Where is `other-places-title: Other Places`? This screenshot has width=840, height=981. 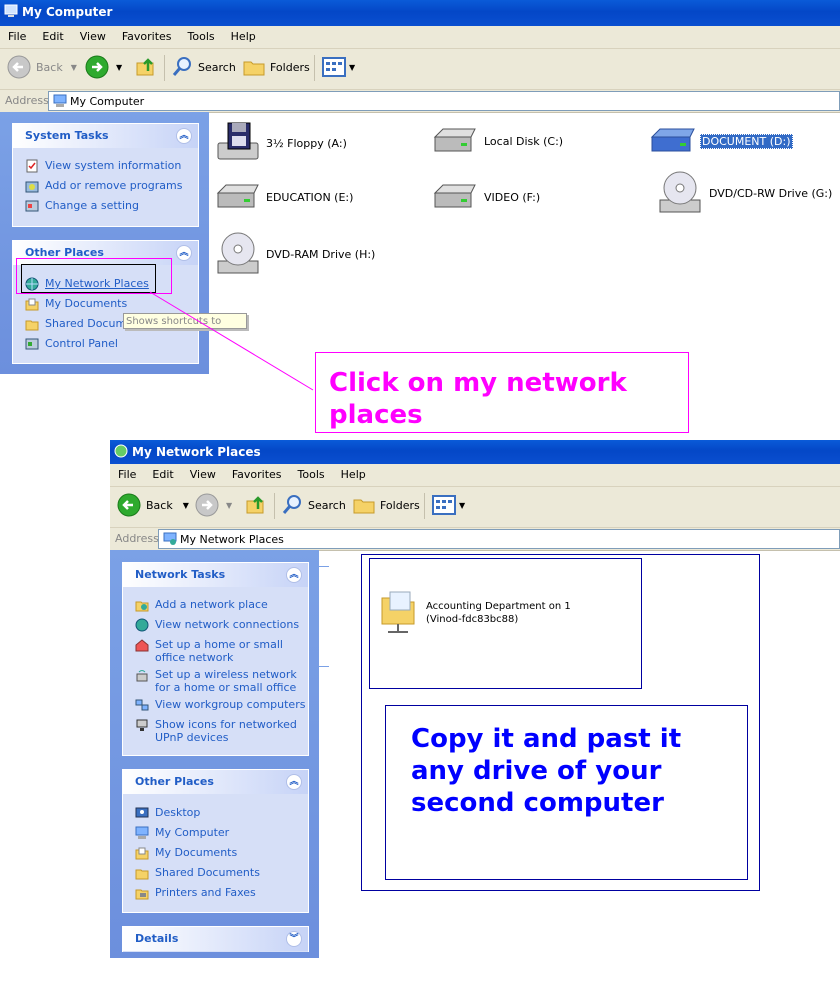 other-places-title: Other Places is located at coordinates (174, 781).